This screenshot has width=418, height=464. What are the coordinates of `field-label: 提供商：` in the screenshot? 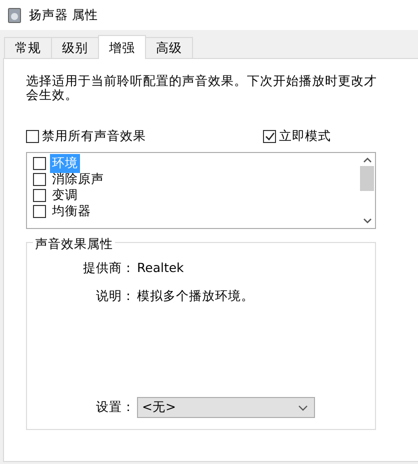 It's located at (109, 268).